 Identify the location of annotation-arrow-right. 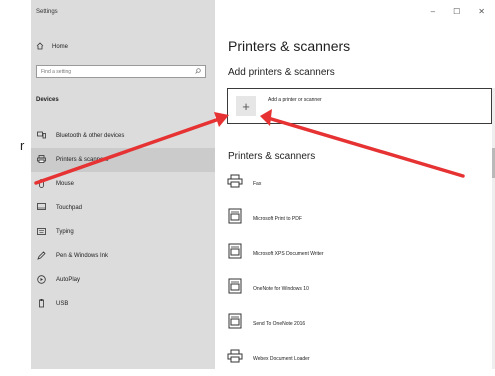
(365, 147).